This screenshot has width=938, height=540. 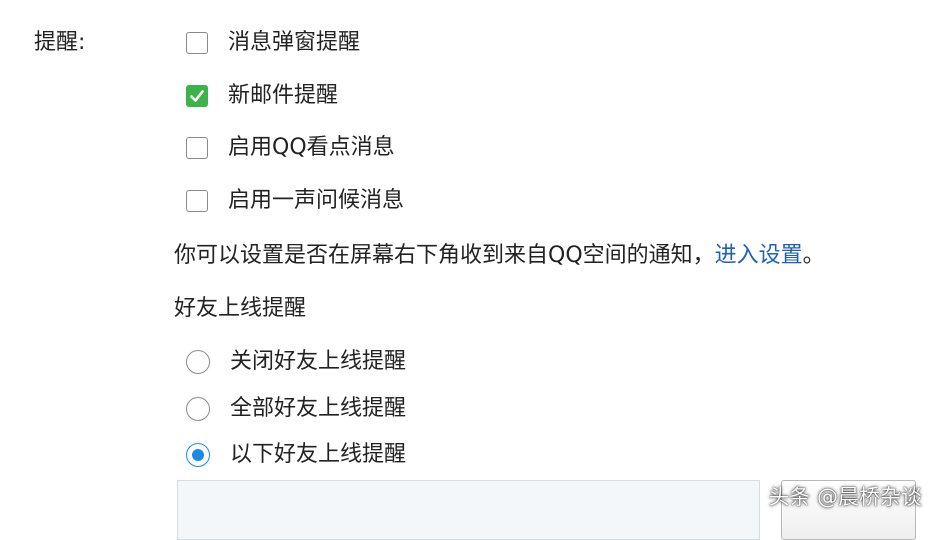 I want to click on qzone-notification-info: 你可以设置是否在屏幕右下角收到来自QQ空间的通知，进入设置。, so click(x=499, y=256).